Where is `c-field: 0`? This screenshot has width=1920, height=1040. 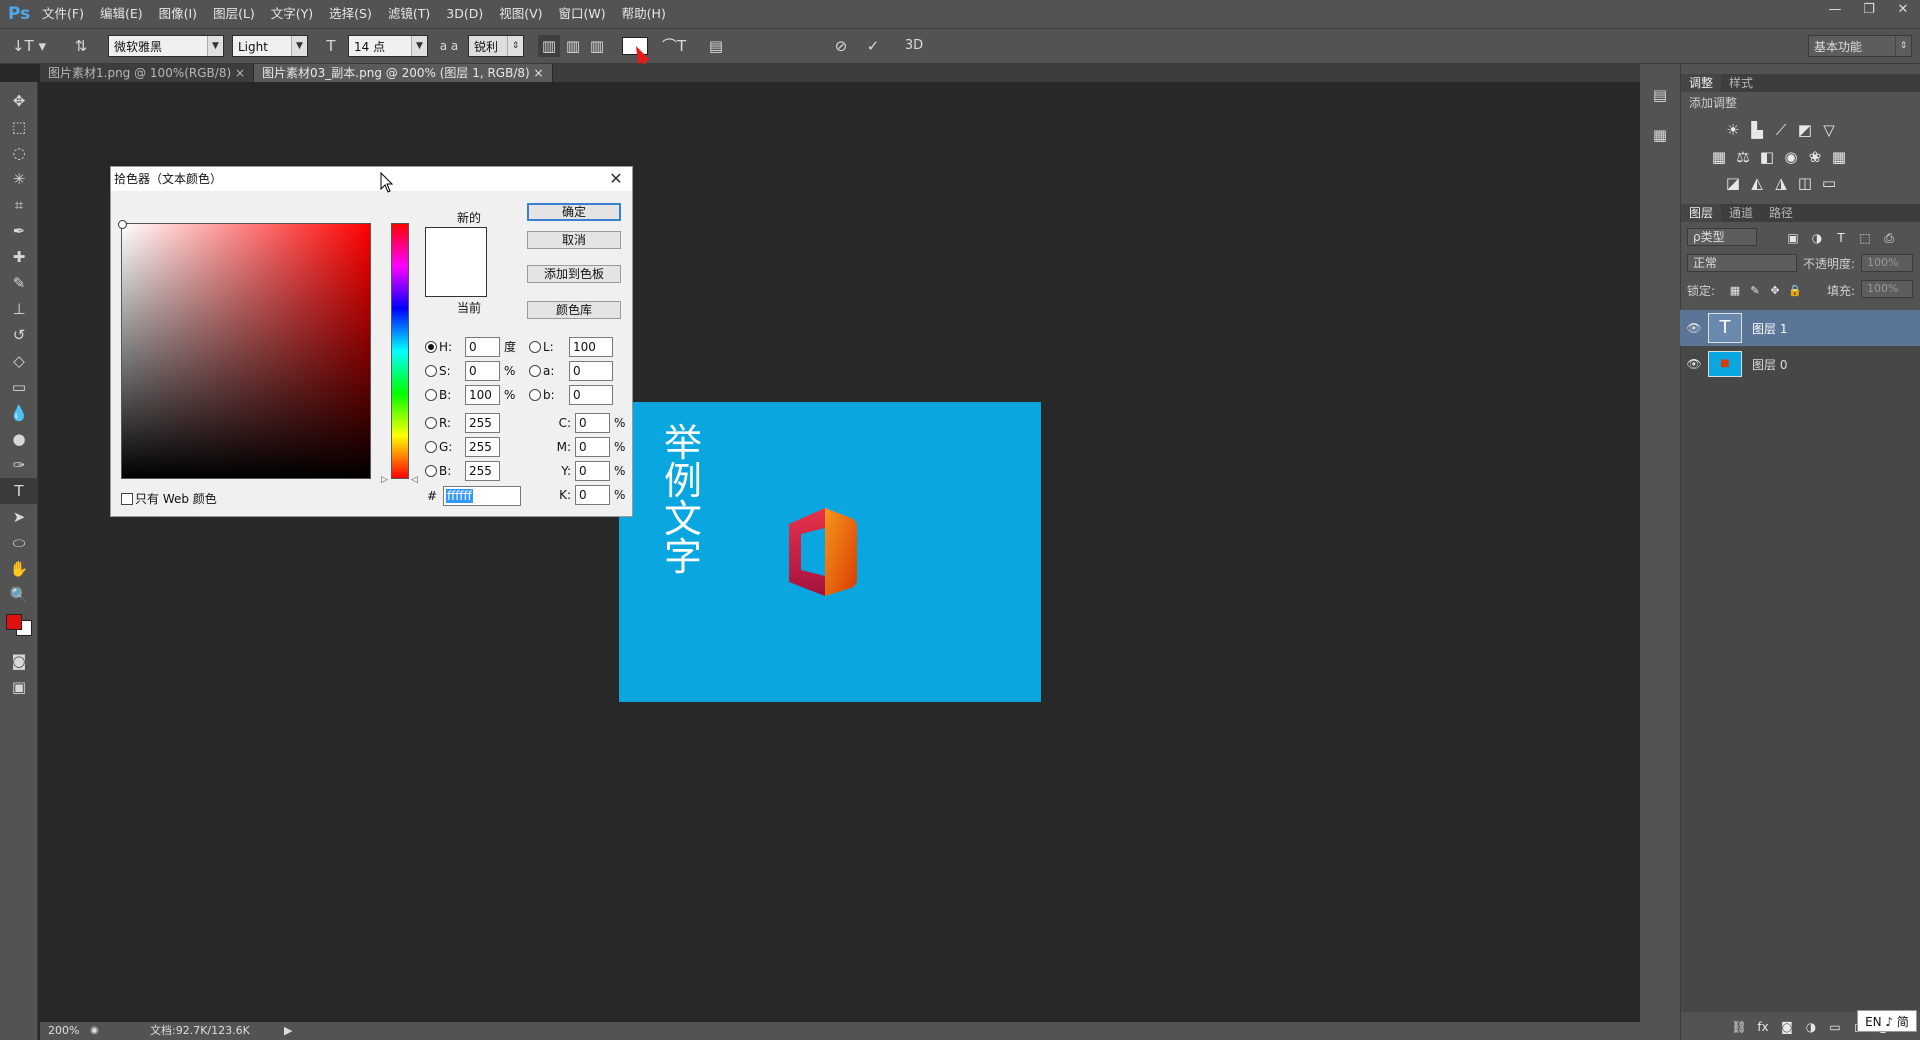
c-field: 0 is located at coordinates (592, 423).